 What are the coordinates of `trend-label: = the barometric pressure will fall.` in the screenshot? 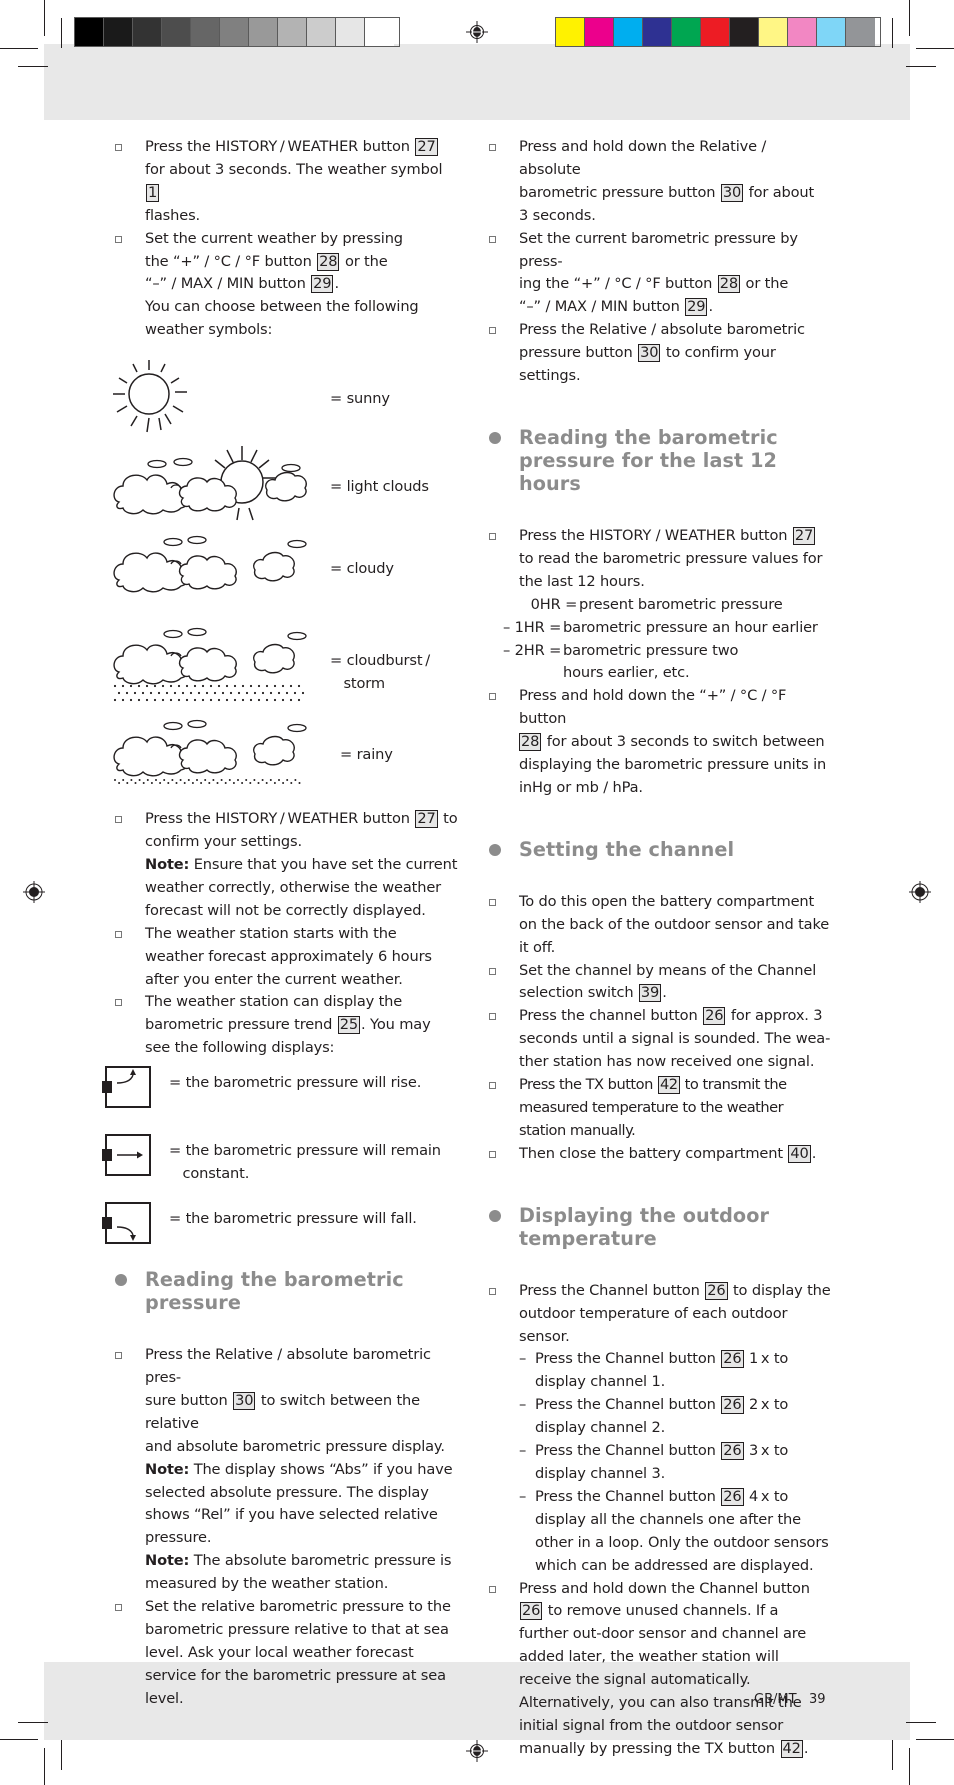 It's located at (293, 1219).